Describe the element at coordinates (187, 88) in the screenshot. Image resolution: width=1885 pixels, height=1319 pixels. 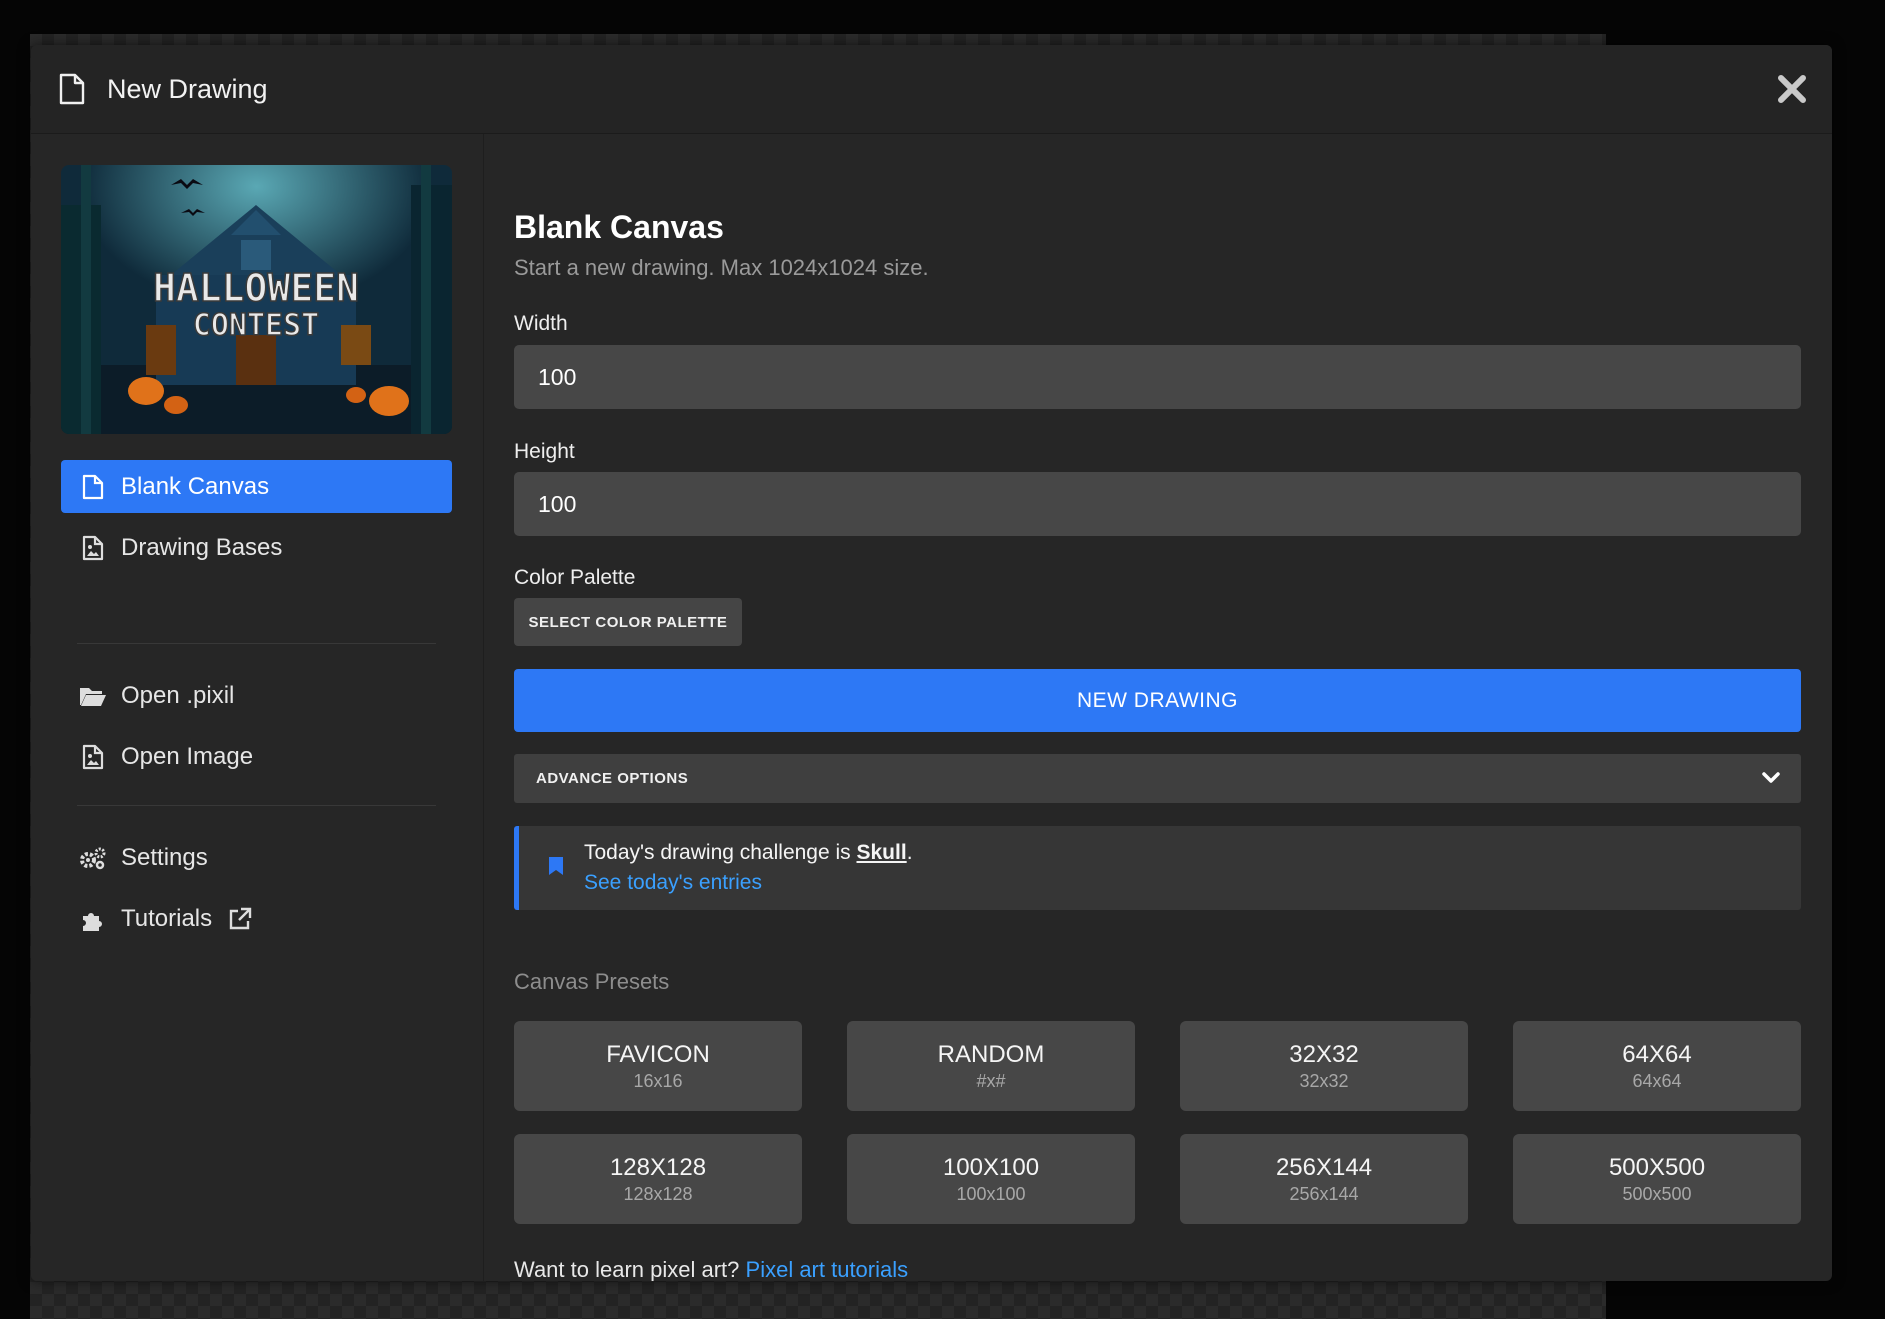
I see `dialog-title: New Drawing` at that location.